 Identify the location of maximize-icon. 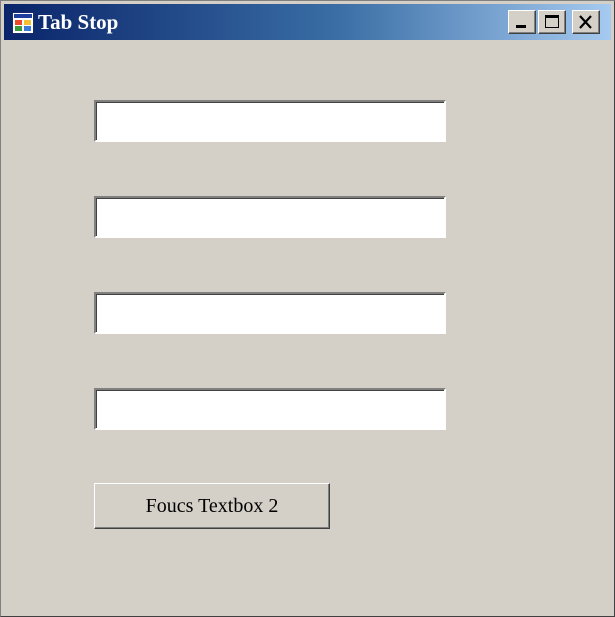
(552, 21).